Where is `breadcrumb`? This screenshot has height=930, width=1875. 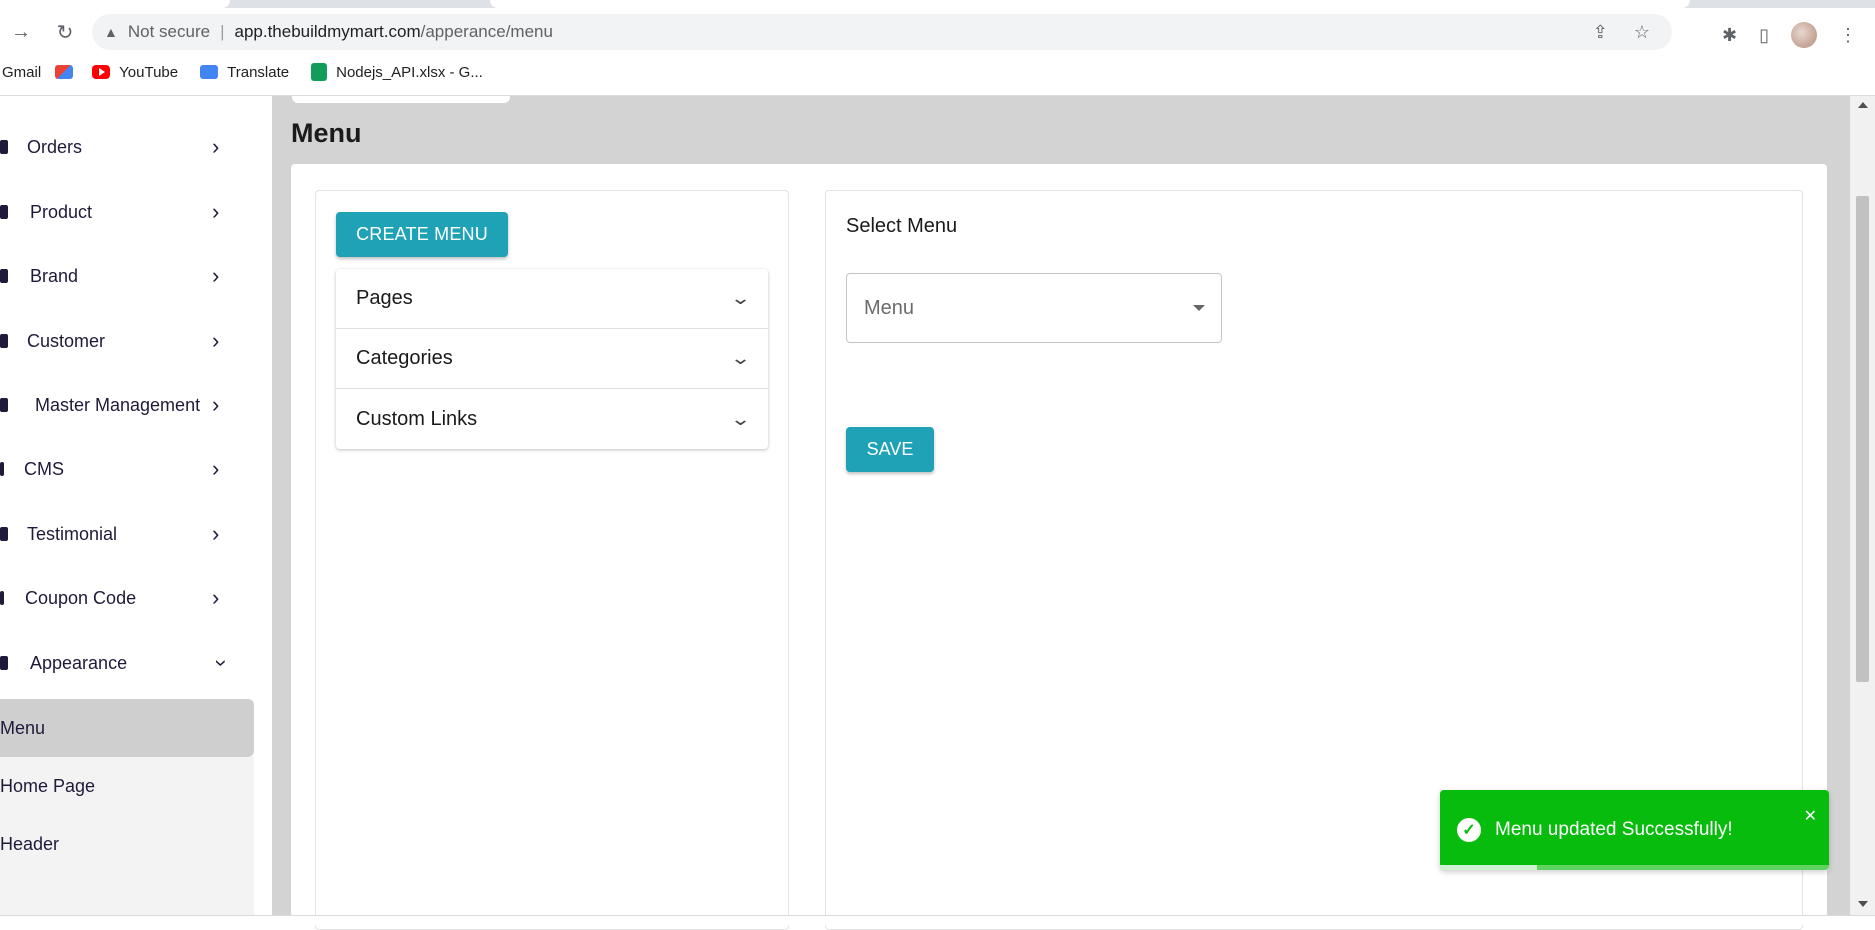 breadcrumb is located at coordinates (401, 99).